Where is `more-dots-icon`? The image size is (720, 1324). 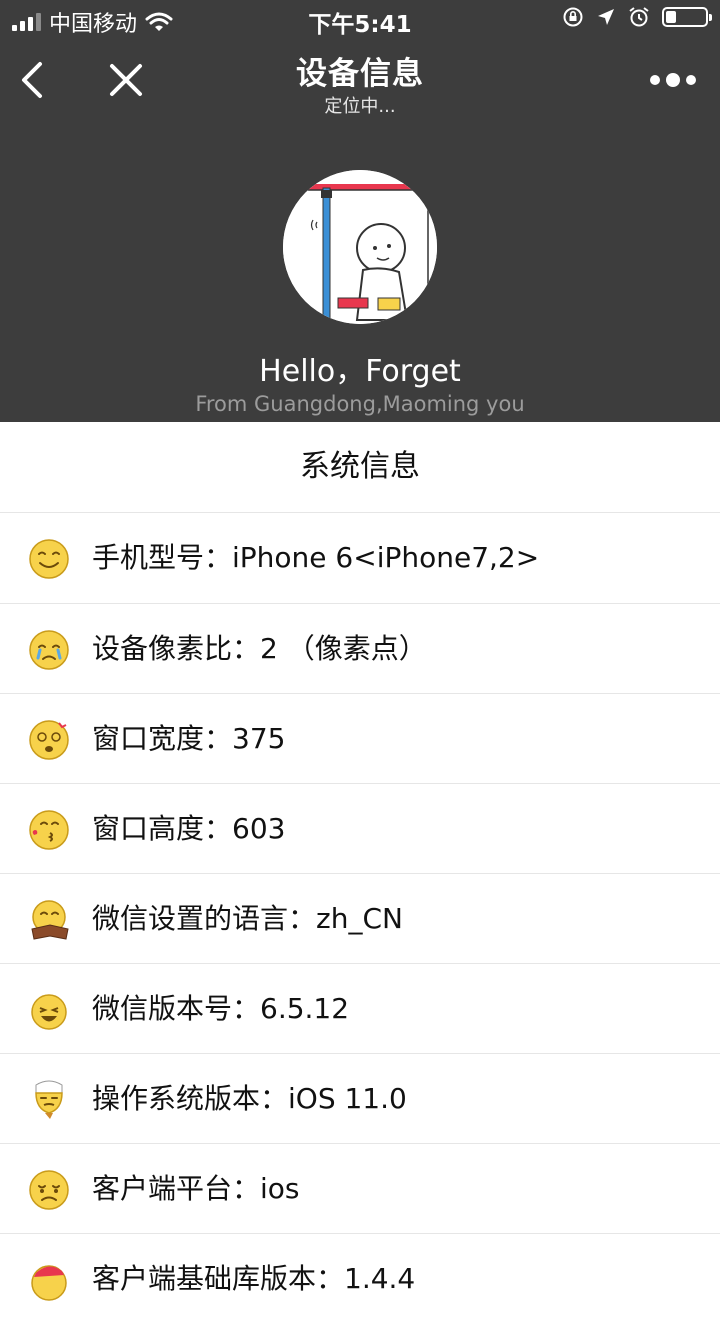 more-dots-icon is located at coordinates (673, 80).